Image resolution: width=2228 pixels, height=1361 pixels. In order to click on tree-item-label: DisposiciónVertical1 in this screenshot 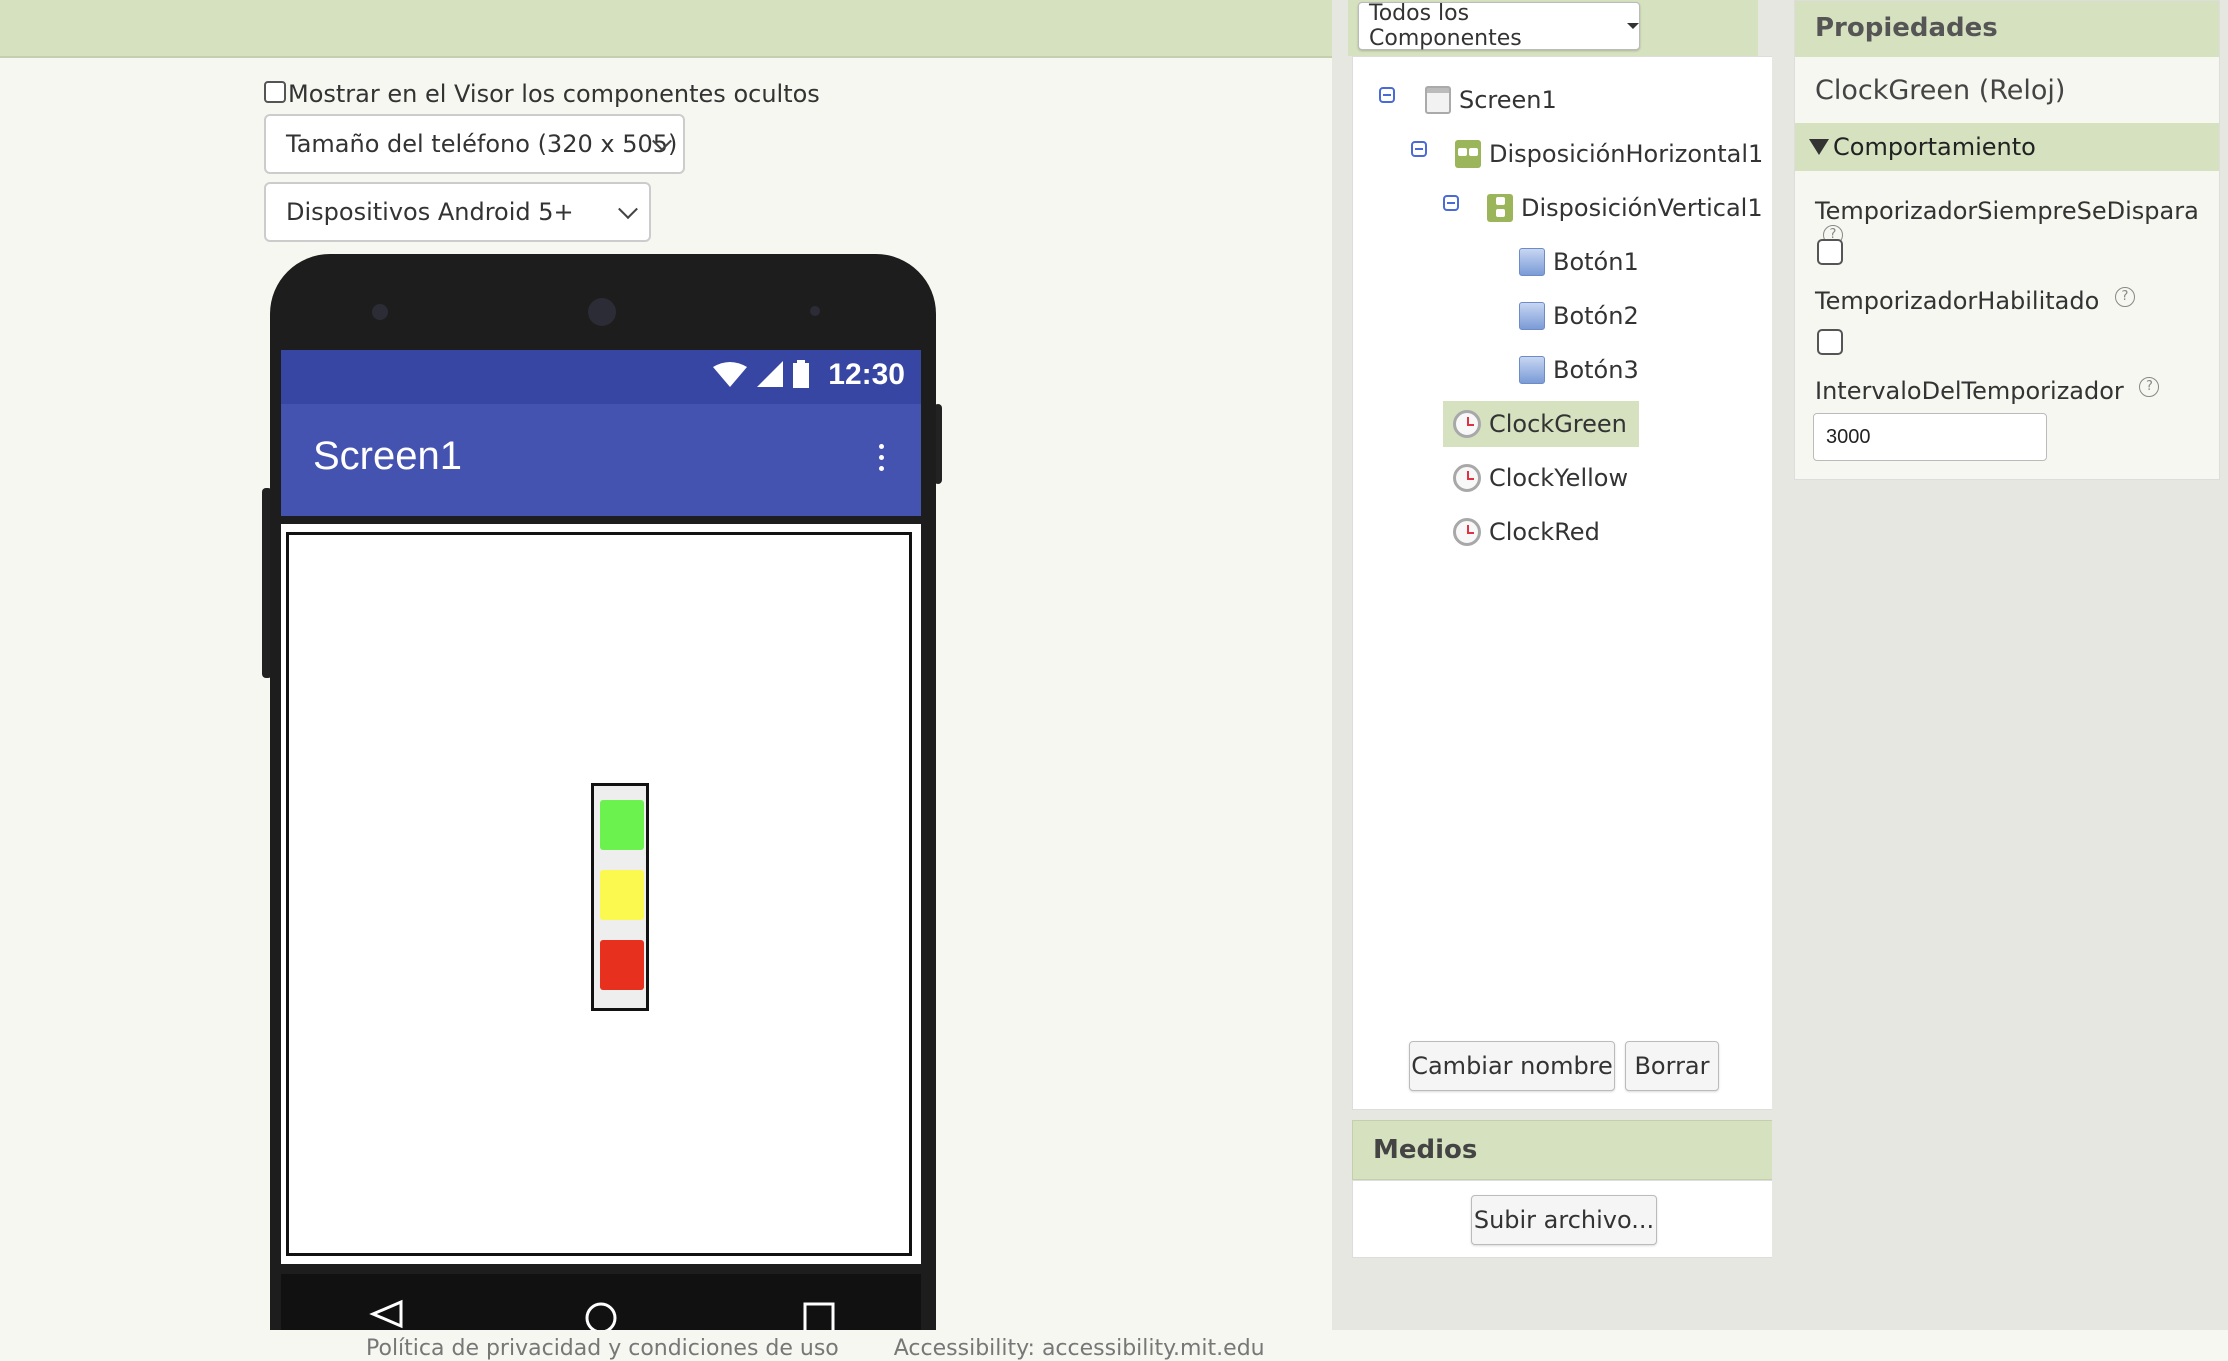, I will do `click(1642, 208)`.